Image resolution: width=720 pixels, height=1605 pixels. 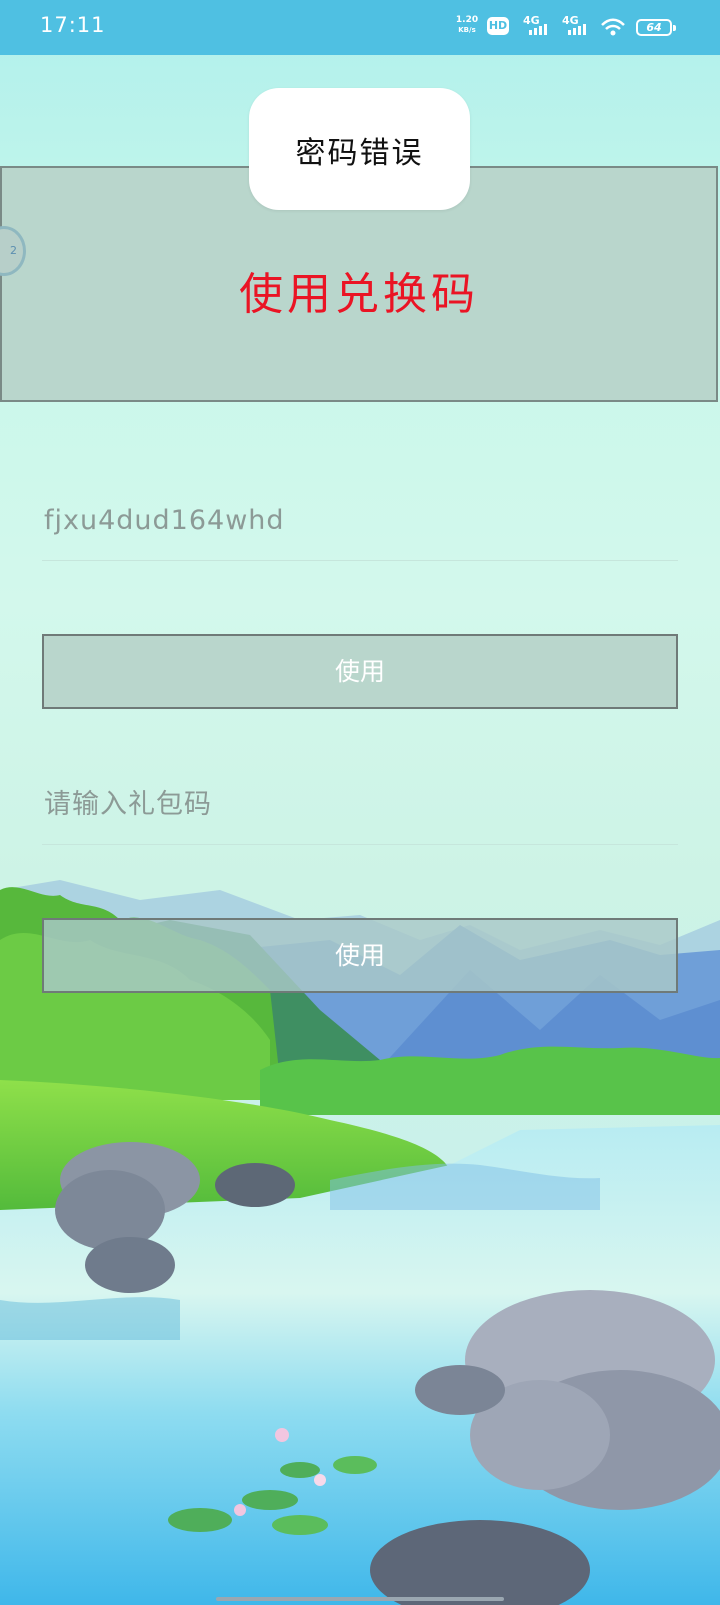 I want to click on battery-level: 64, so click(x=654, y=27).